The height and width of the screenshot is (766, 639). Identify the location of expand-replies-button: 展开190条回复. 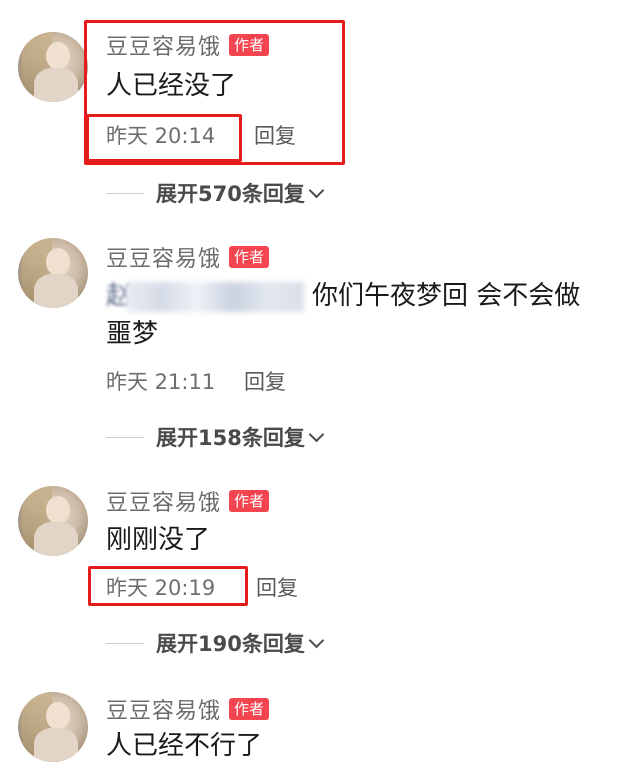
(215, 643).